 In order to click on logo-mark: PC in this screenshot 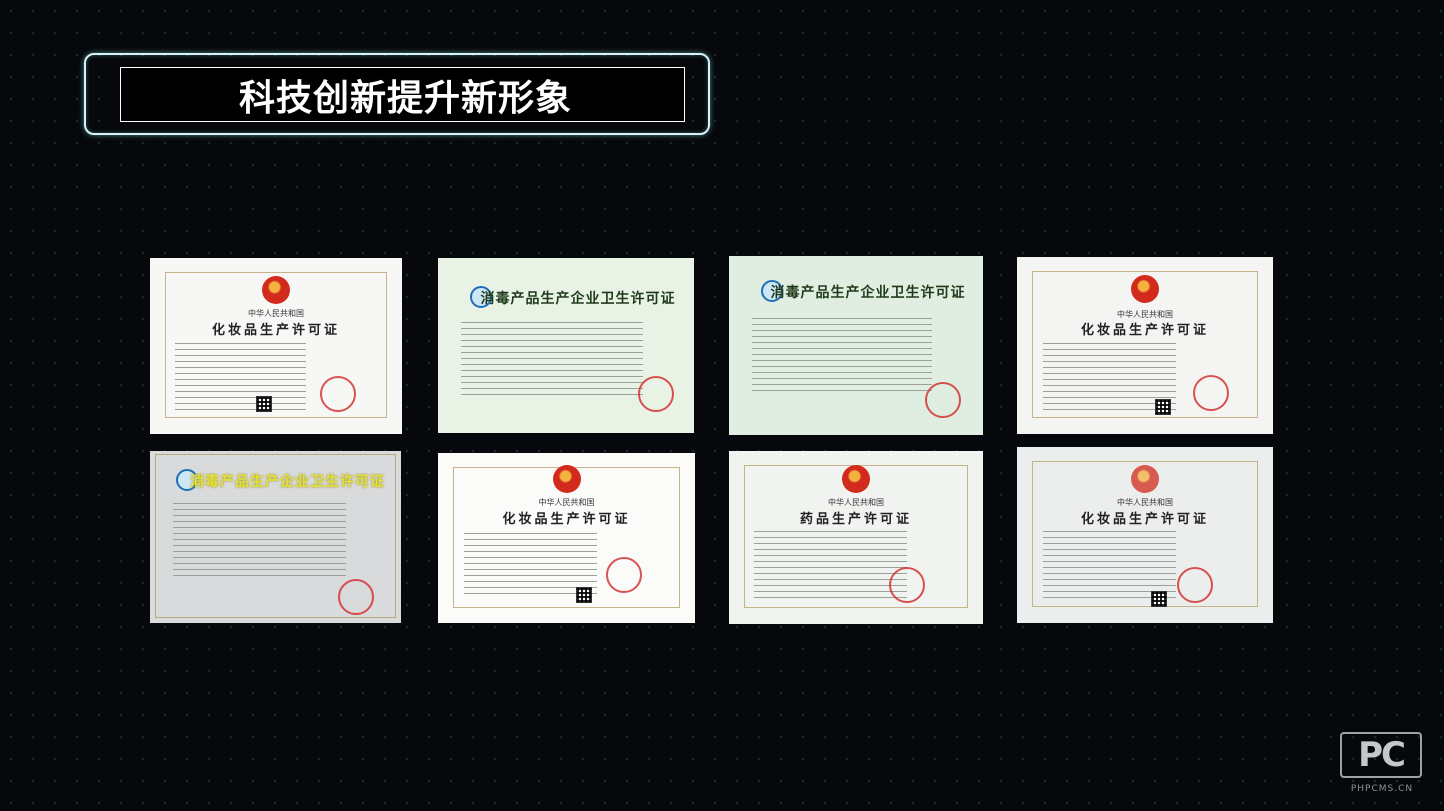, I will do `click(1381, 755)`.